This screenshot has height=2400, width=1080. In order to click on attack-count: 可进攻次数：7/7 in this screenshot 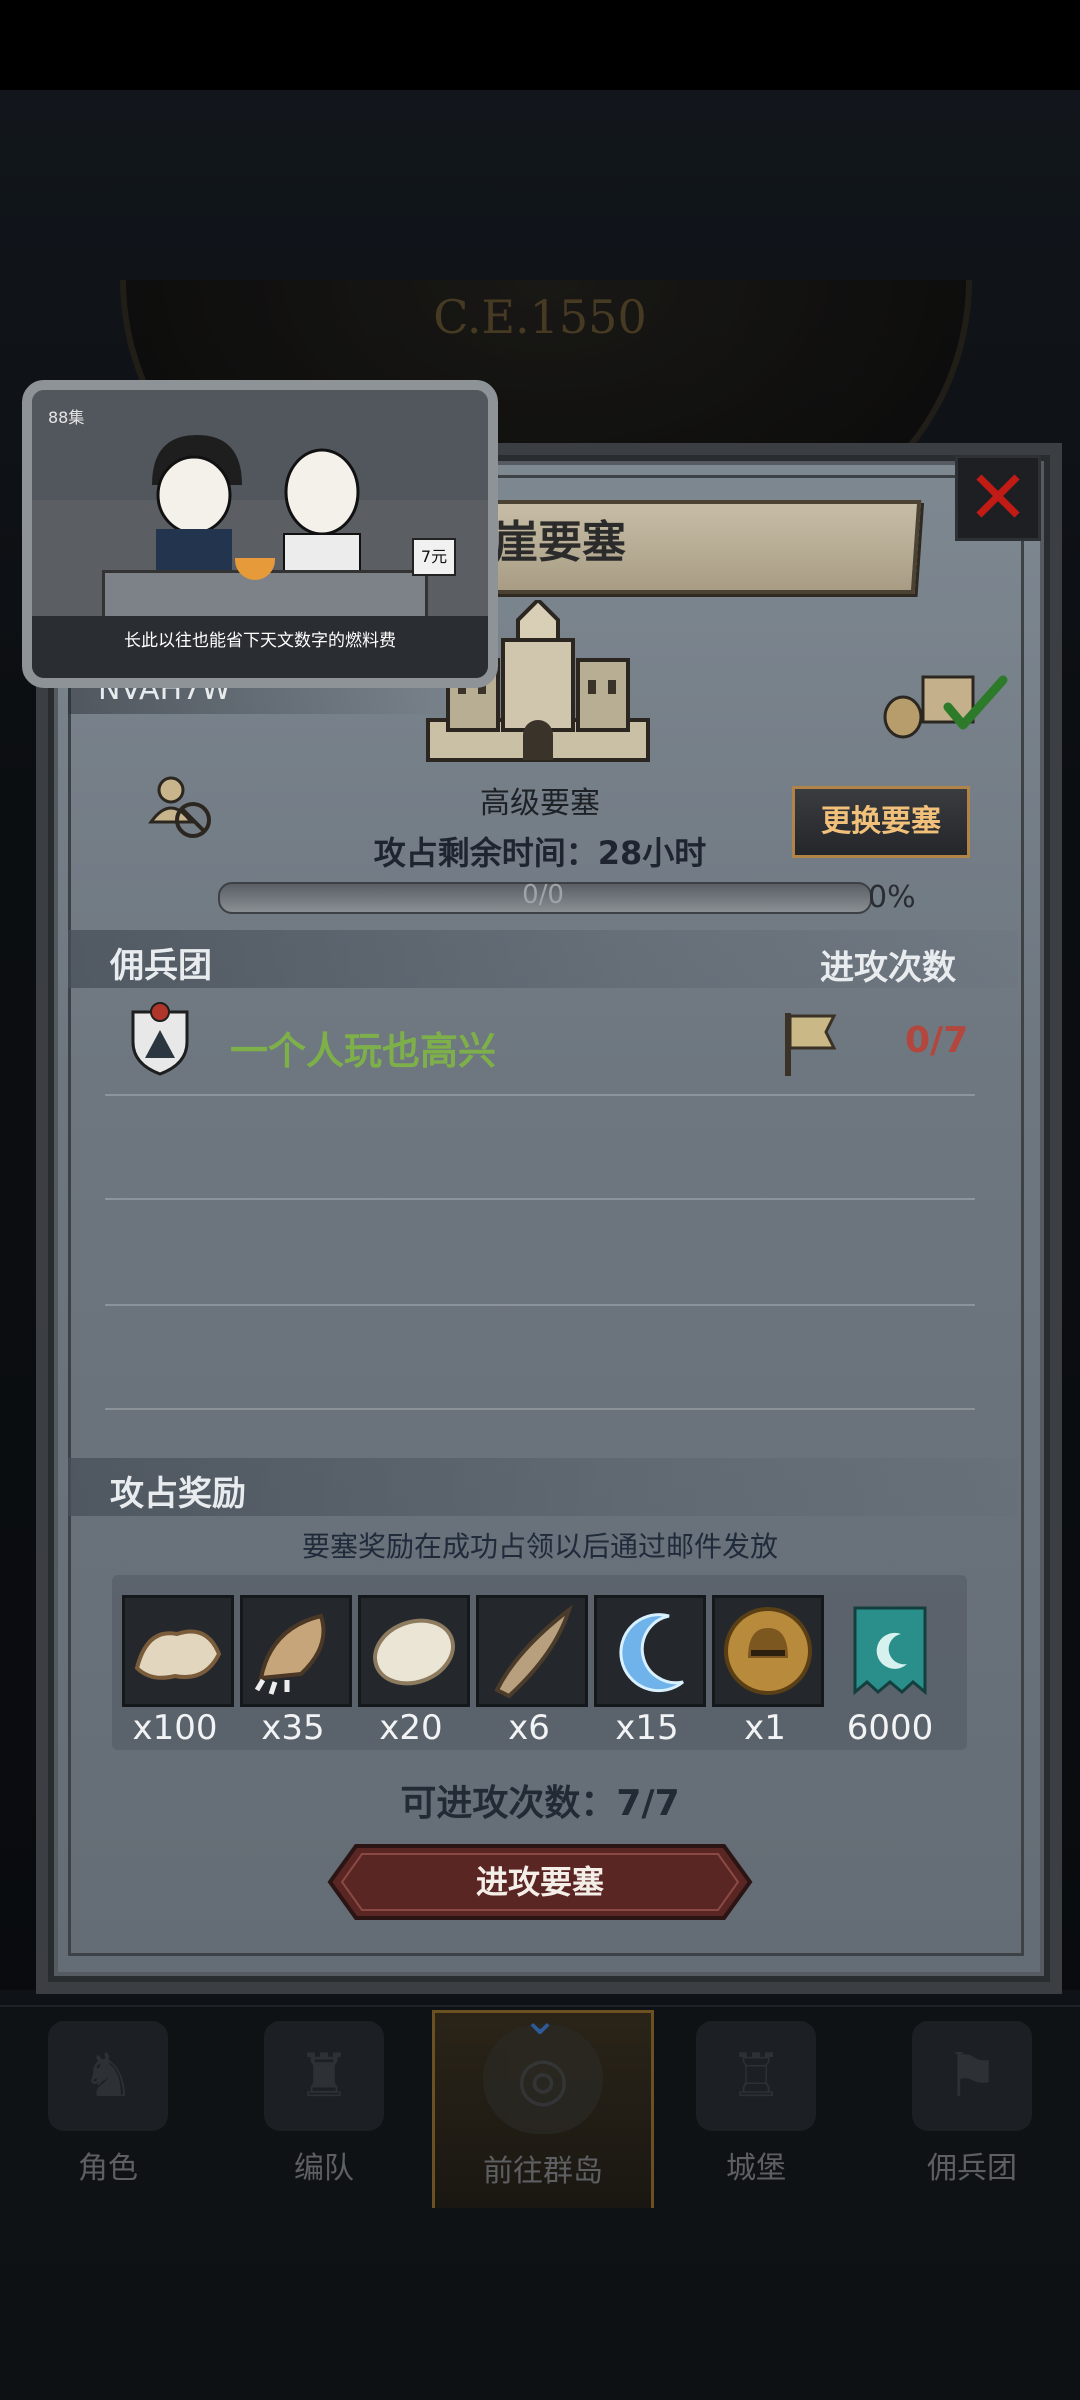, I will do `click(540, 1803)`.